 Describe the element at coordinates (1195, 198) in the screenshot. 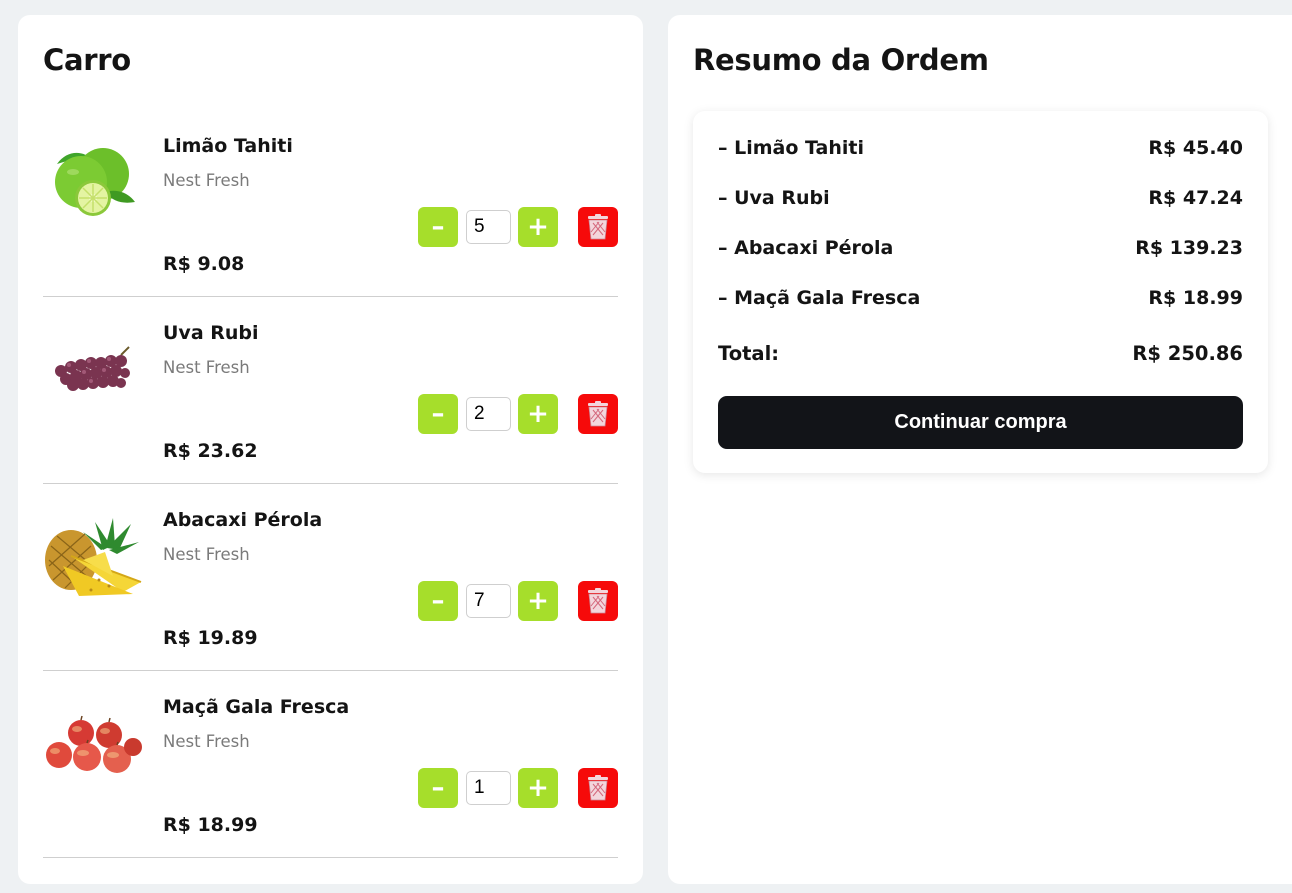

I see `summary-line-price: R$ 47.24` at that location.